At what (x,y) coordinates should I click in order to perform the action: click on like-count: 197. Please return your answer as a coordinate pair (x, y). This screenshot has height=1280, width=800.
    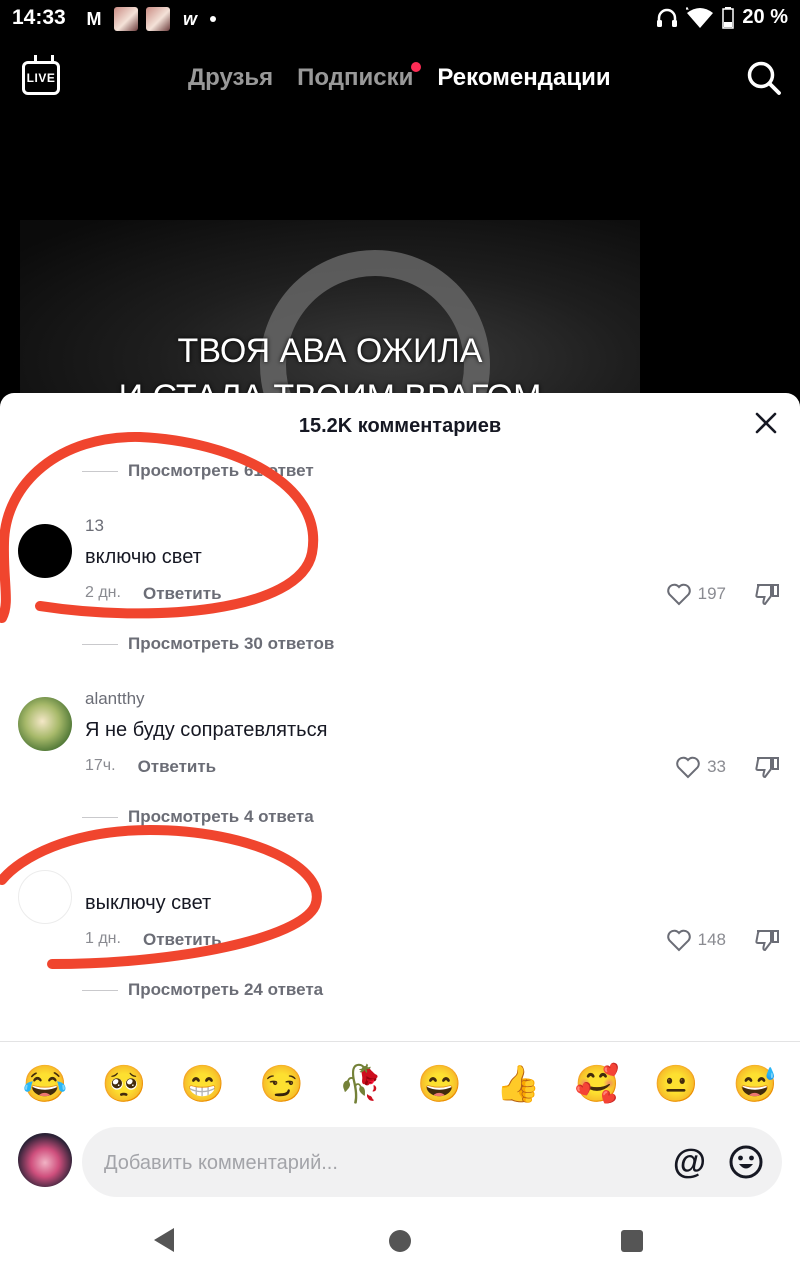
    Looking at the image, I should click on (711, 593).